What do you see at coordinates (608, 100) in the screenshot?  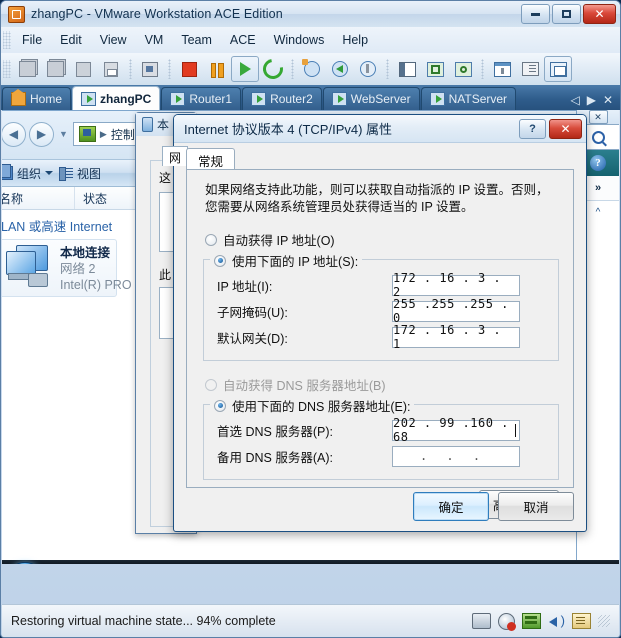 I see `tab-close-icon: ✕` at bounding box center [608, 100].